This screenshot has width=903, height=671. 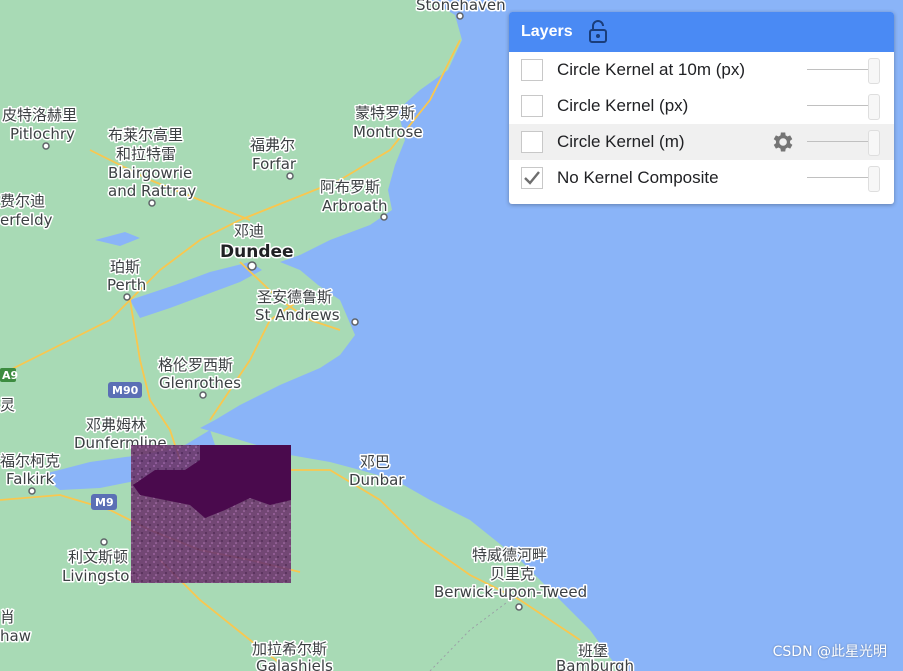 I want to click on checkmark-icon, so click(x=532, y=178).